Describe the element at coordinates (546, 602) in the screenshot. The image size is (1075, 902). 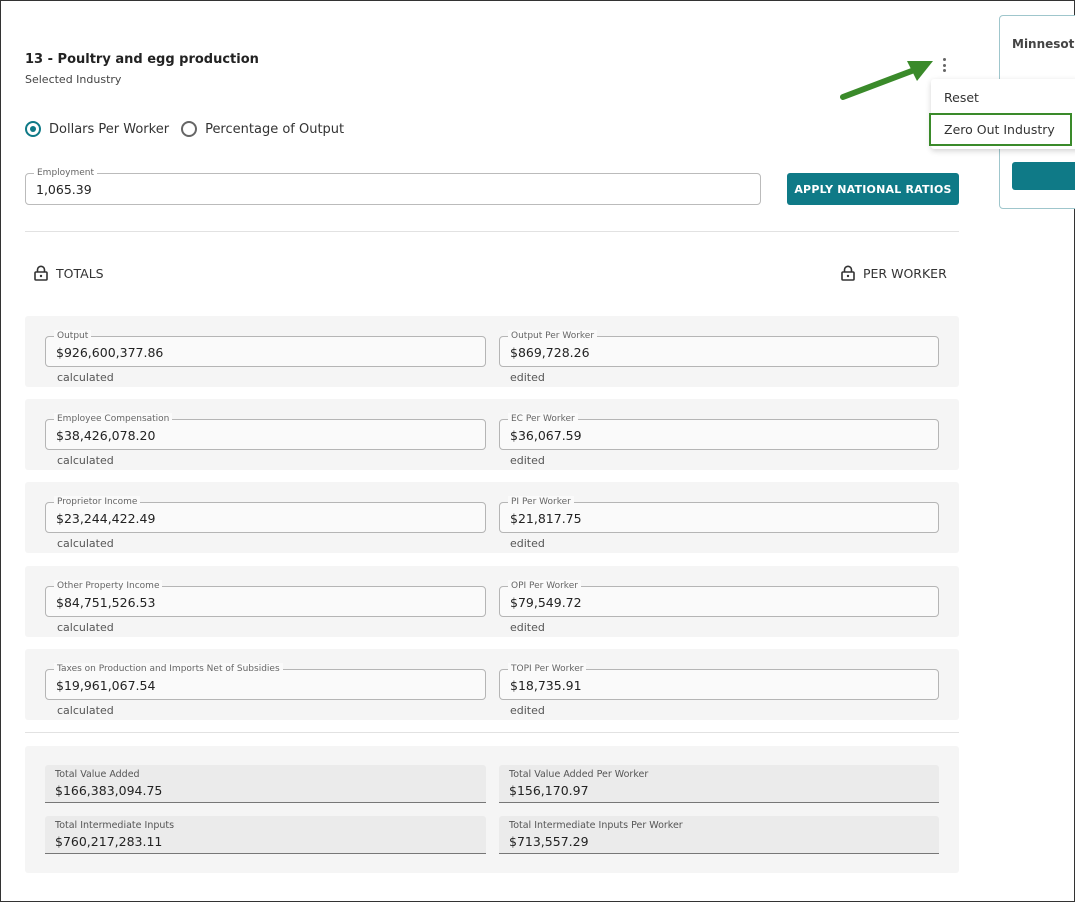
I see `field-value: $79,549.72` at that location.